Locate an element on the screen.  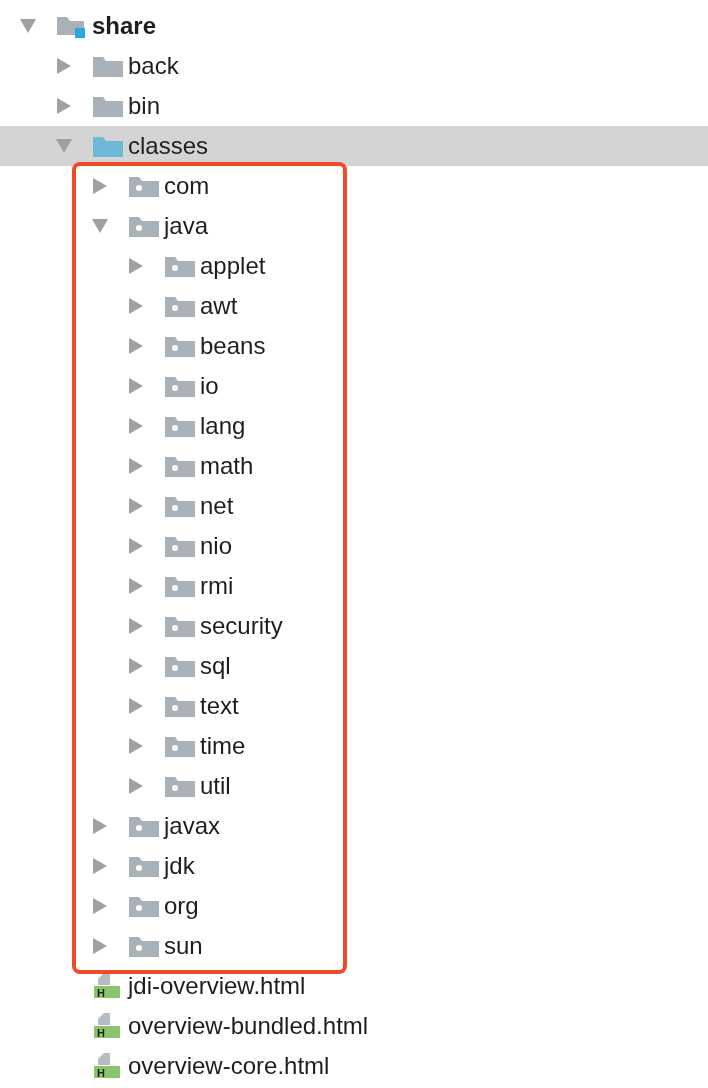
tree-row: back is located at coordinates (354, 66).